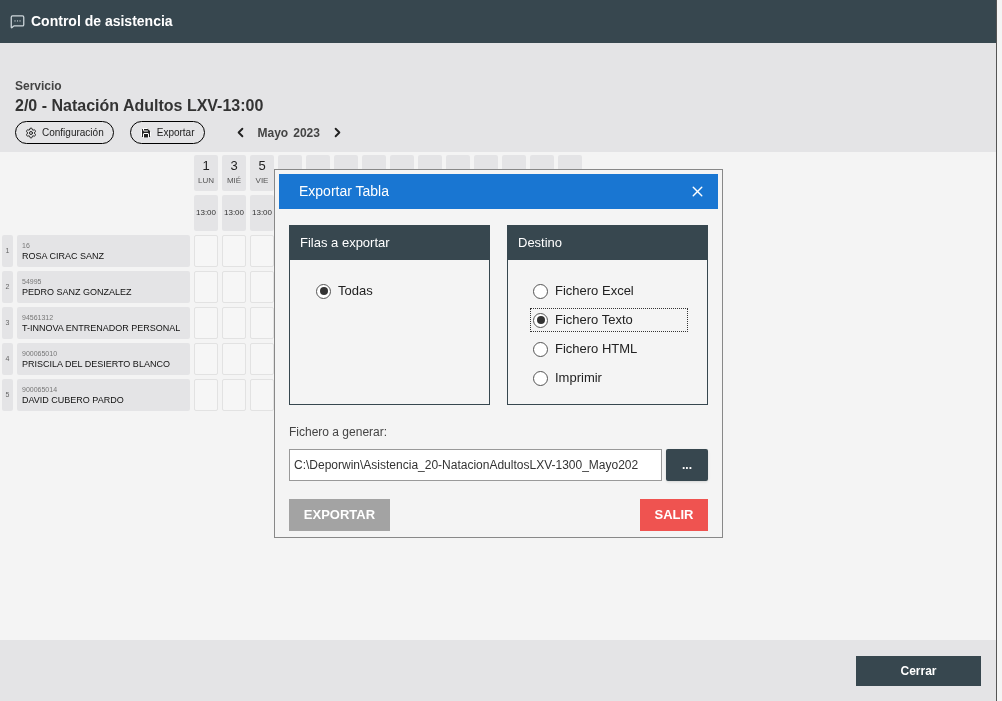  Describe the element at coordinates (234, 173) in the screenshot. I see `day-header: 3 MIÉ` at that location.